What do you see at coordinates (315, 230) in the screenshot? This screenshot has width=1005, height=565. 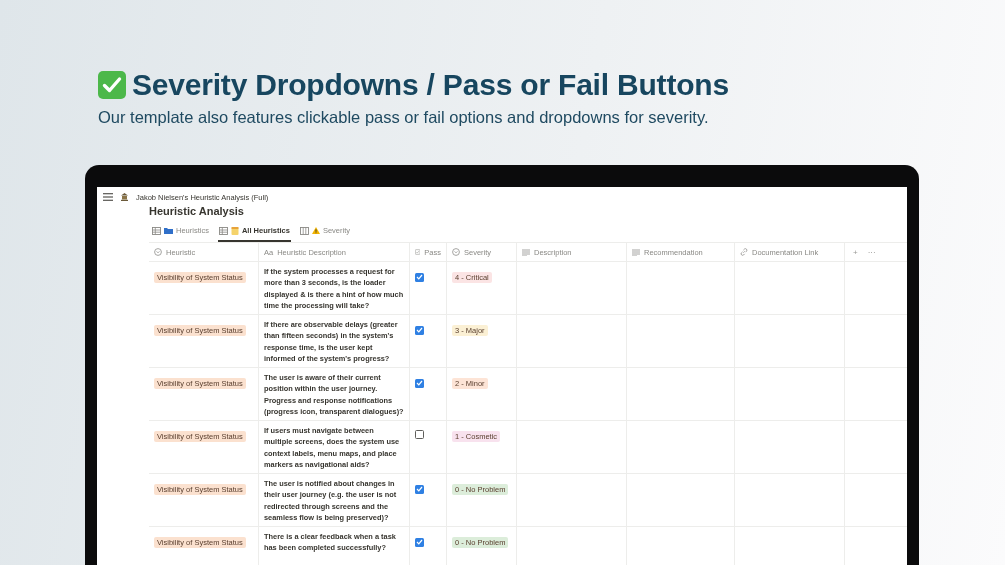 I see `warning-icon` at bounding box center [315, 230].